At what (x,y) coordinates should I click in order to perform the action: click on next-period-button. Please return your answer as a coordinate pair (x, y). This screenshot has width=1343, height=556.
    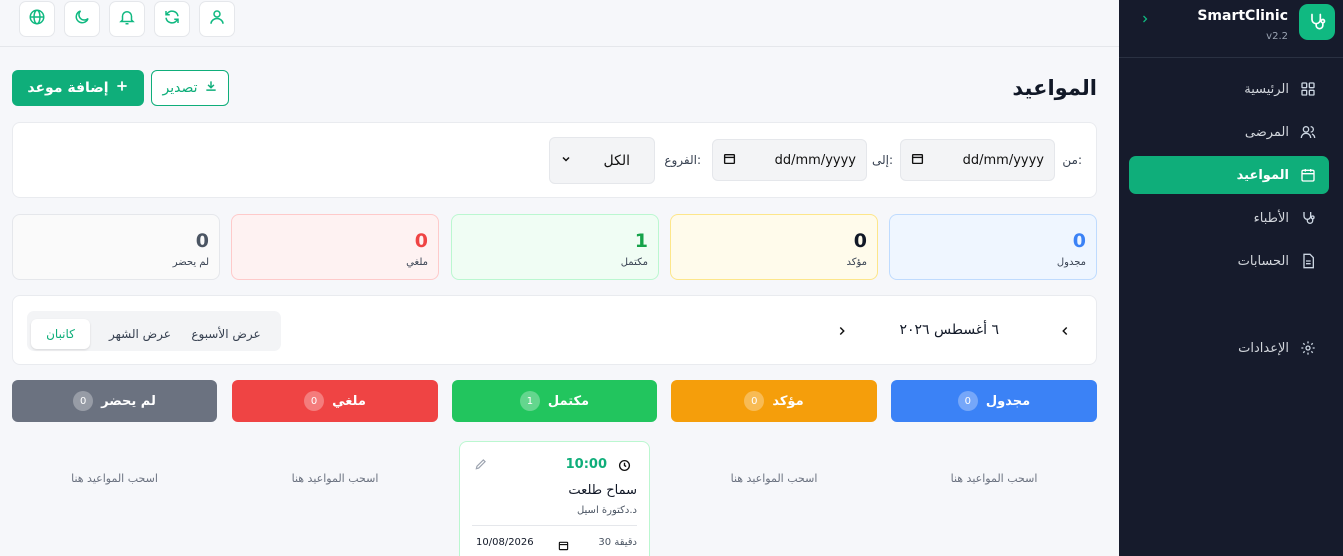
    Looking at the image, I should click on (842, 332).